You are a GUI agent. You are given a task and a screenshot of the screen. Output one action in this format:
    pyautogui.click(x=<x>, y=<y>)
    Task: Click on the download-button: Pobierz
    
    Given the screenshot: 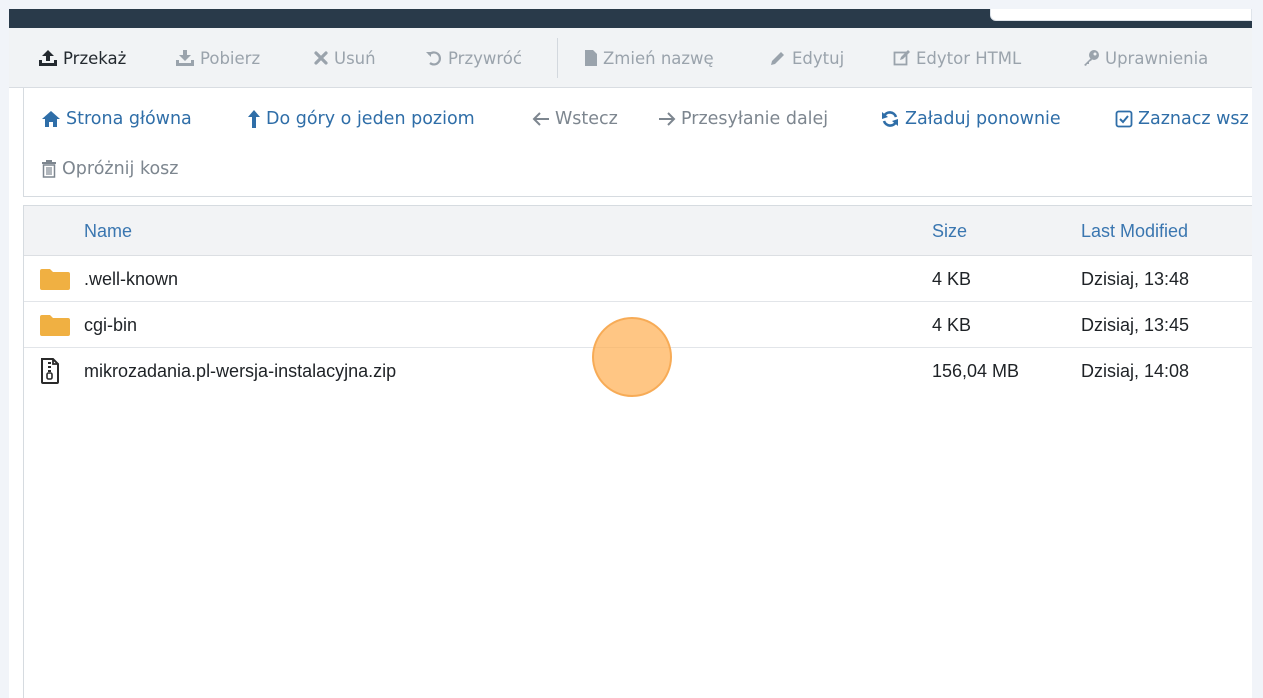 What is the action you would take?
    pyautogui.click(x=217, y=58)
    